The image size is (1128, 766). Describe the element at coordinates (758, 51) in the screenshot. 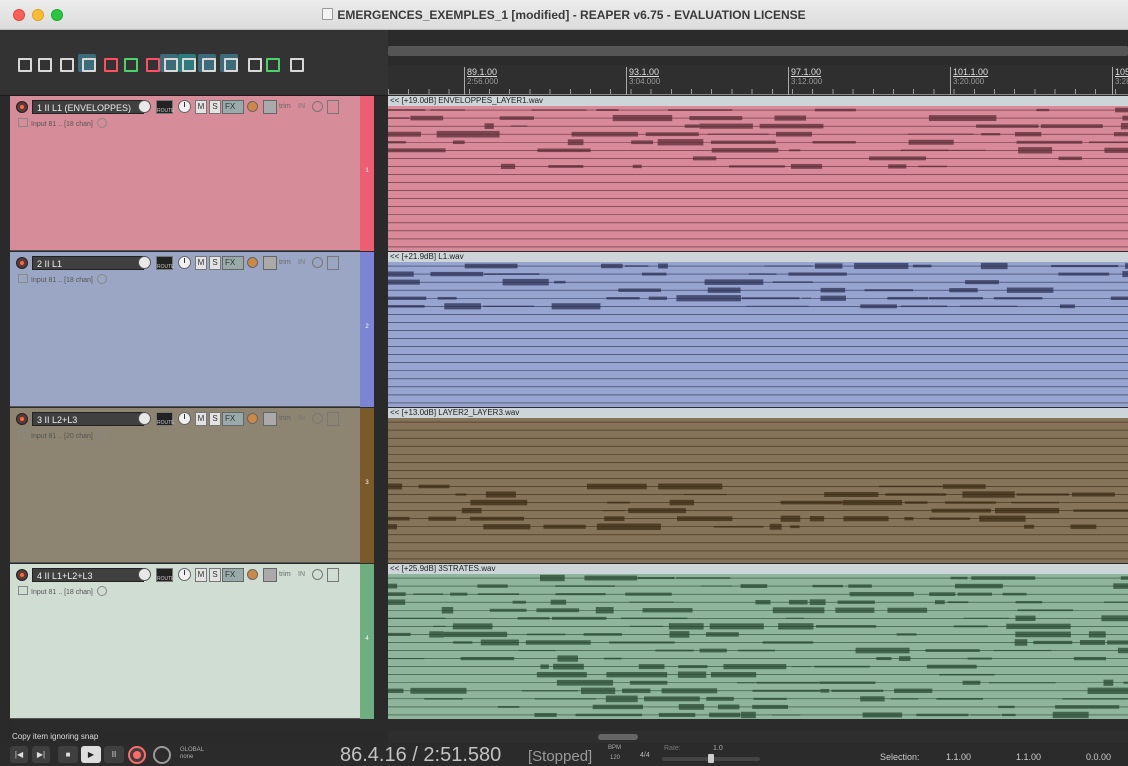

I see `timeline-top-scrollbar` at that location.